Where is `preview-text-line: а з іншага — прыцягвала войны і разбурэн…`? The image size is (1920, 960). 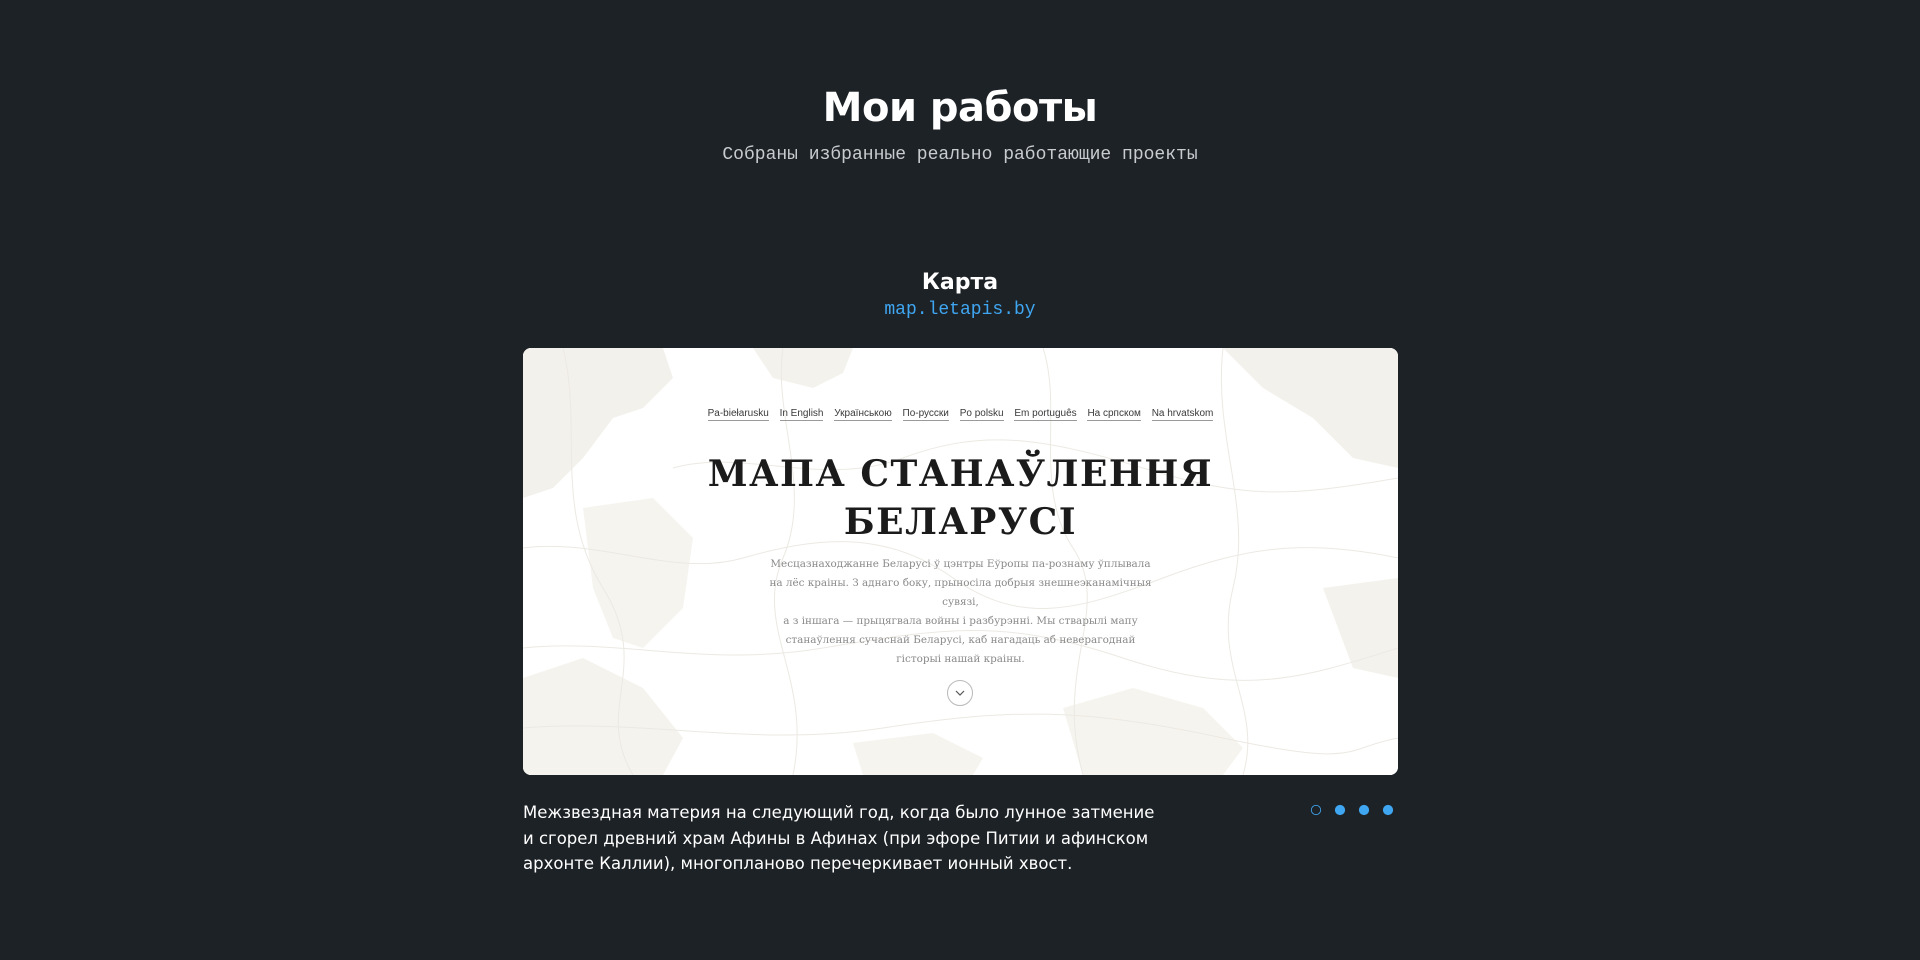 preview-text-line: а з іншага — прыцягвала войны і разбурэн… is located at coordinates (960, 621).